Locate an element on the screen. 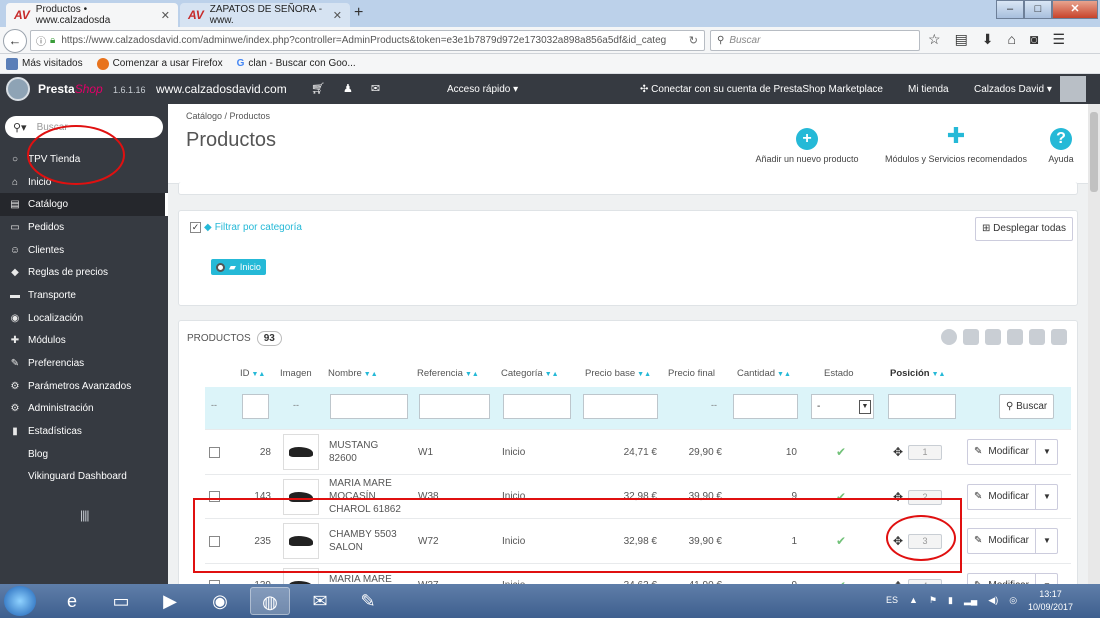 The image size is (1100, 618). close-window-icon: ✕ is located at coordinates (1075, 9).